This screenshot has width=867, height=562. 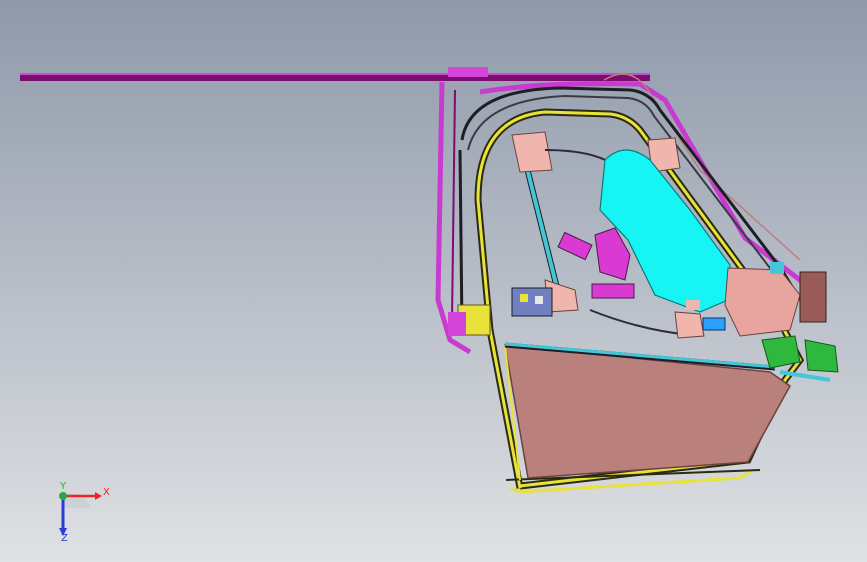 What do you see at coordinates (532, 302) in the screenshot?
I see `inner-handle-bracket` at bounding box center [532, 302].